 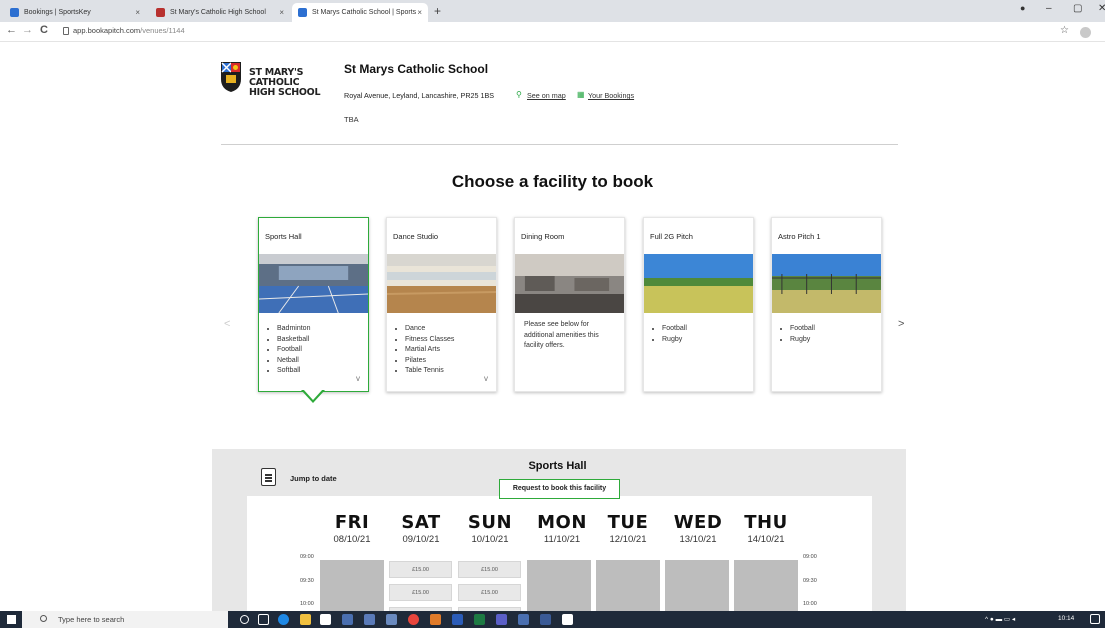 I want to click on store-icon, so click(x=325, y=619).